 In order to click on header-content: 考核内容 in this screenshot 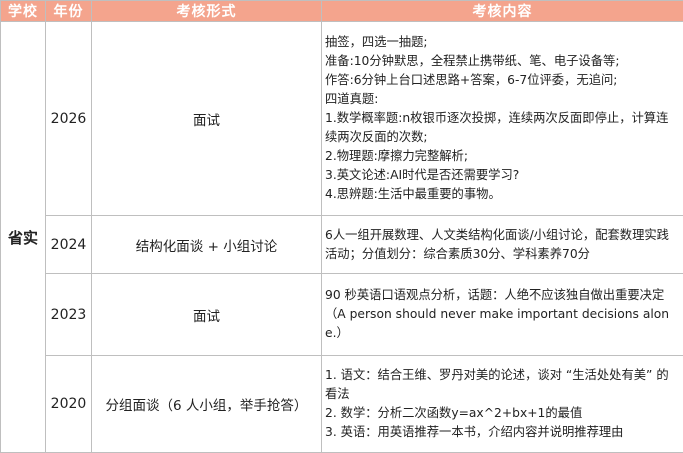, I will do `click(502, 11)`.